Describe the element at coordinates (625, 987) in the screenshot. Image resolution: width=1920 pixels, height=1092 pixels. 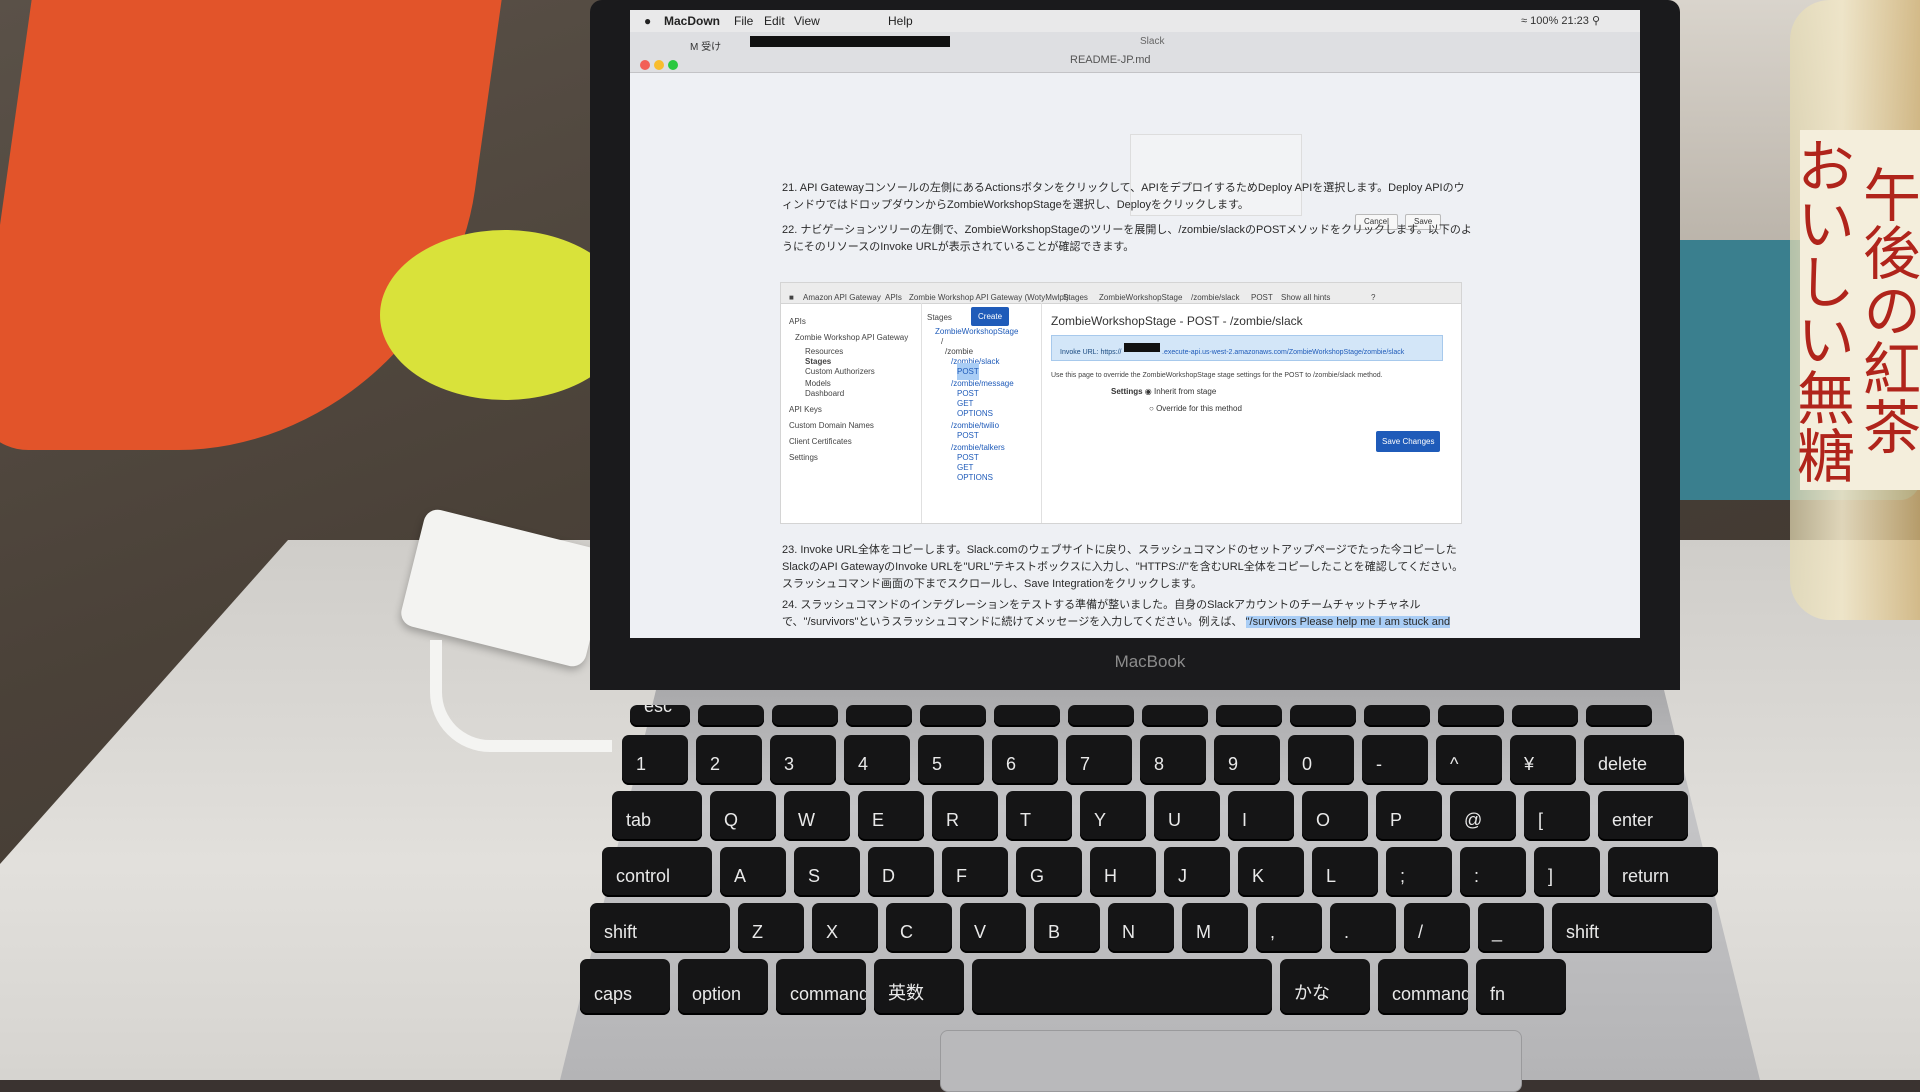
I see `key-caps: caps` at that location.